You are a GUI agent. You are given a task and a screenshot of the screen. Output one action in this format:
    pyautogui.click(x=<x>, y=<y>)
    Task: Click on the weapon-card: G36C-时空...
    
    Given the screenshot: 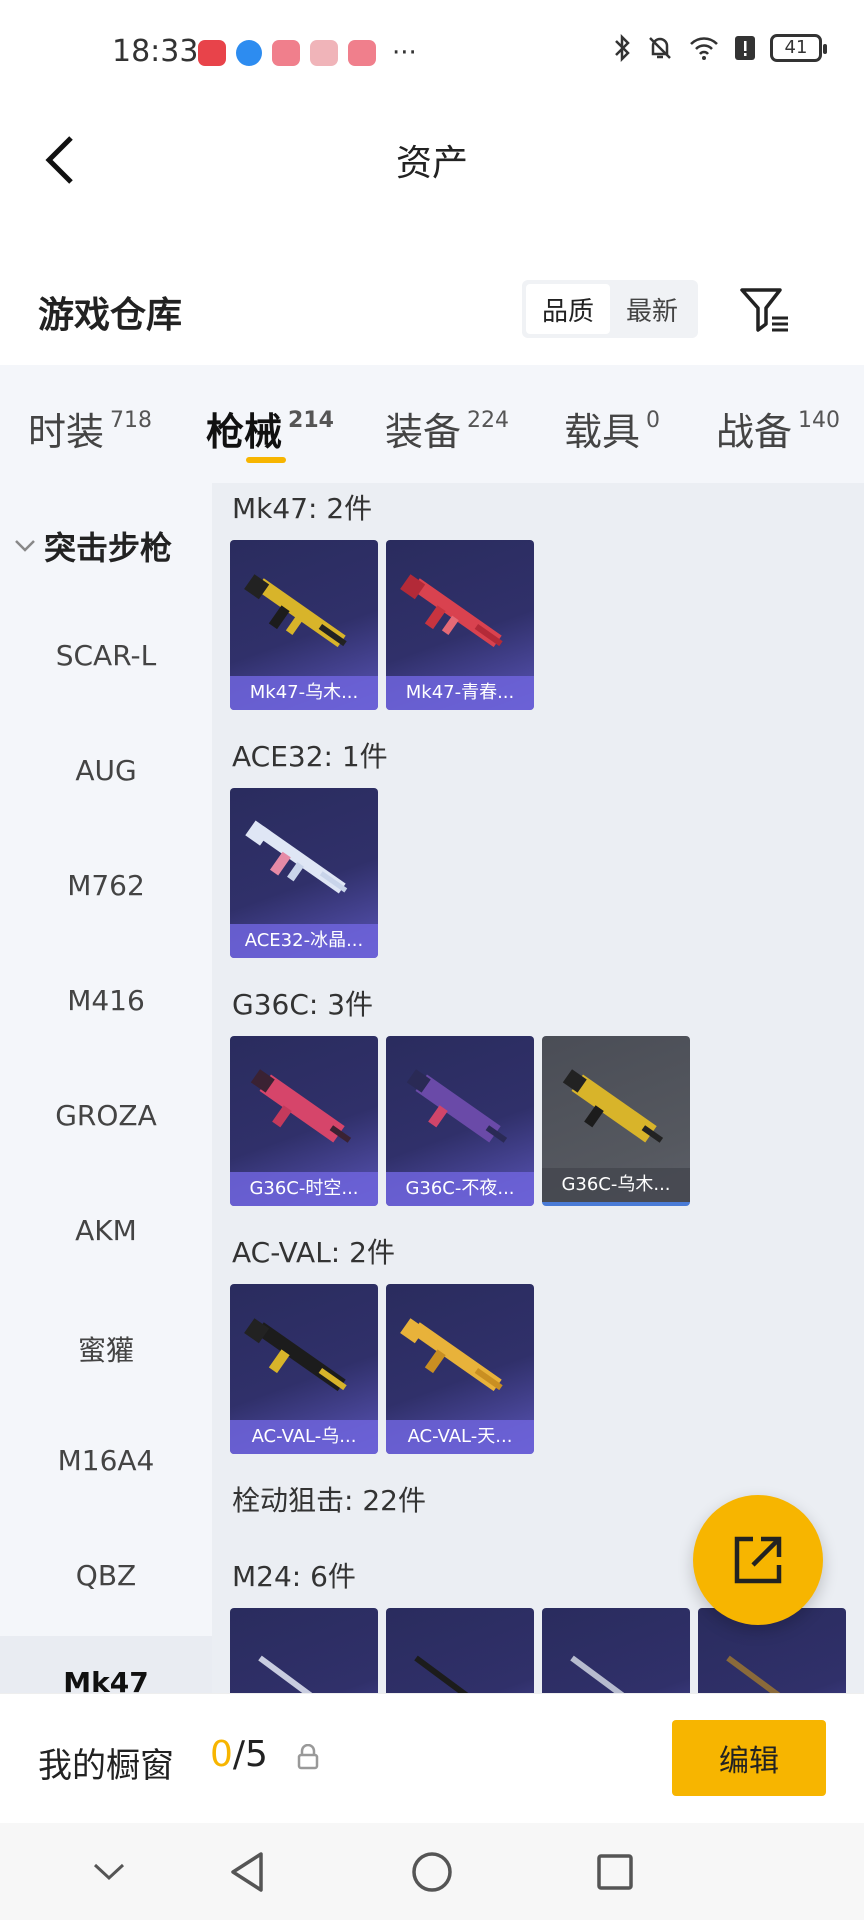 What is the action you would take?
    pyautogui.click(x=304, y=1121)
    